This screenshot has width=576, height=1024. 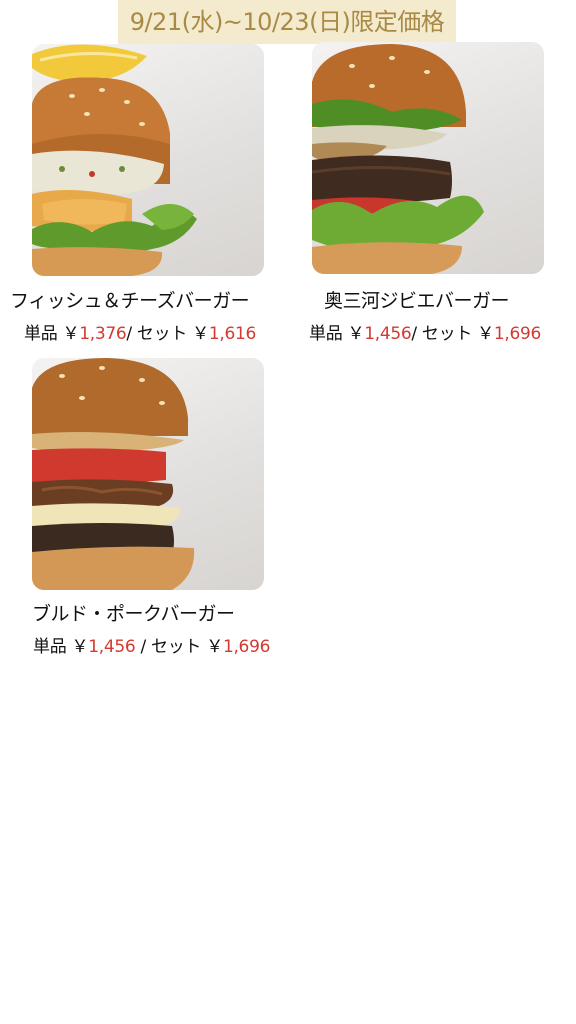 I want to click on fish-burger-photo, so click(x=148, y=160).